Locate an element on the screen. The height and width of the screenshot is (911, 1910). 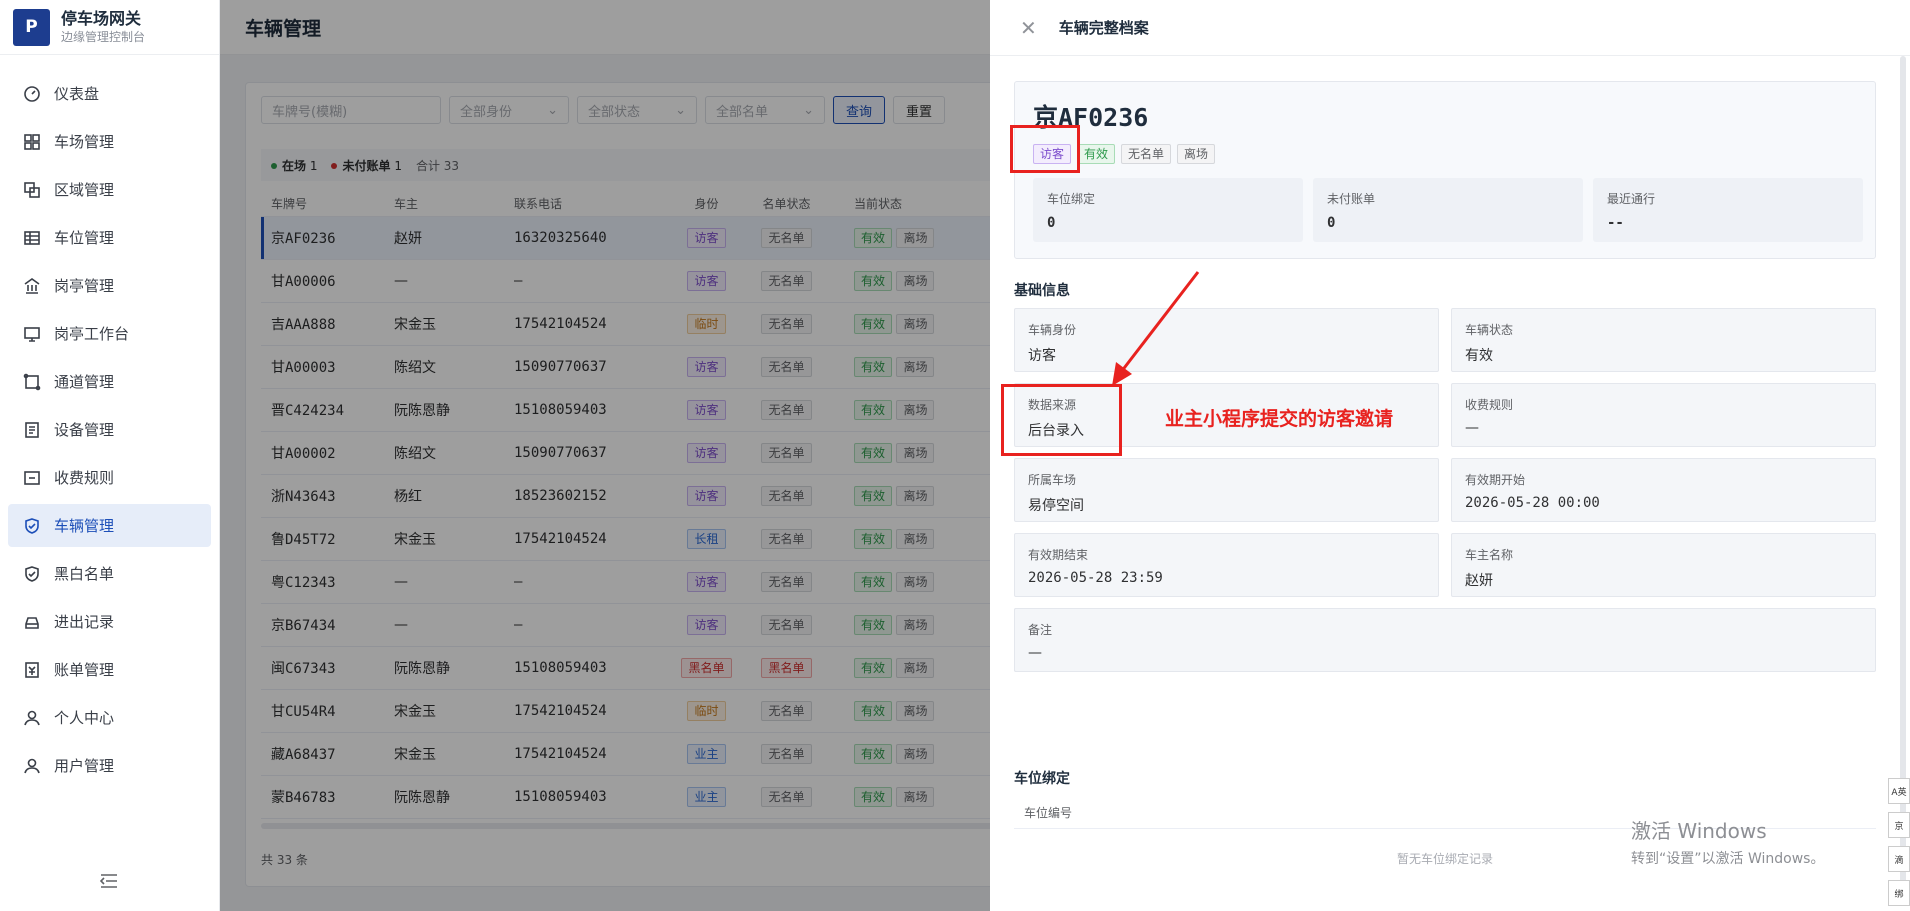
info-field: 车辆状态 有效 is located at coordinates (1663, 340).